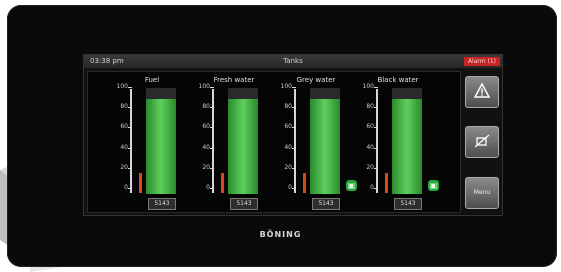  What do you see at coordinates (407, 146) in the screenshot?
I see `tank-level-fill` at bounding box center [407, 146].